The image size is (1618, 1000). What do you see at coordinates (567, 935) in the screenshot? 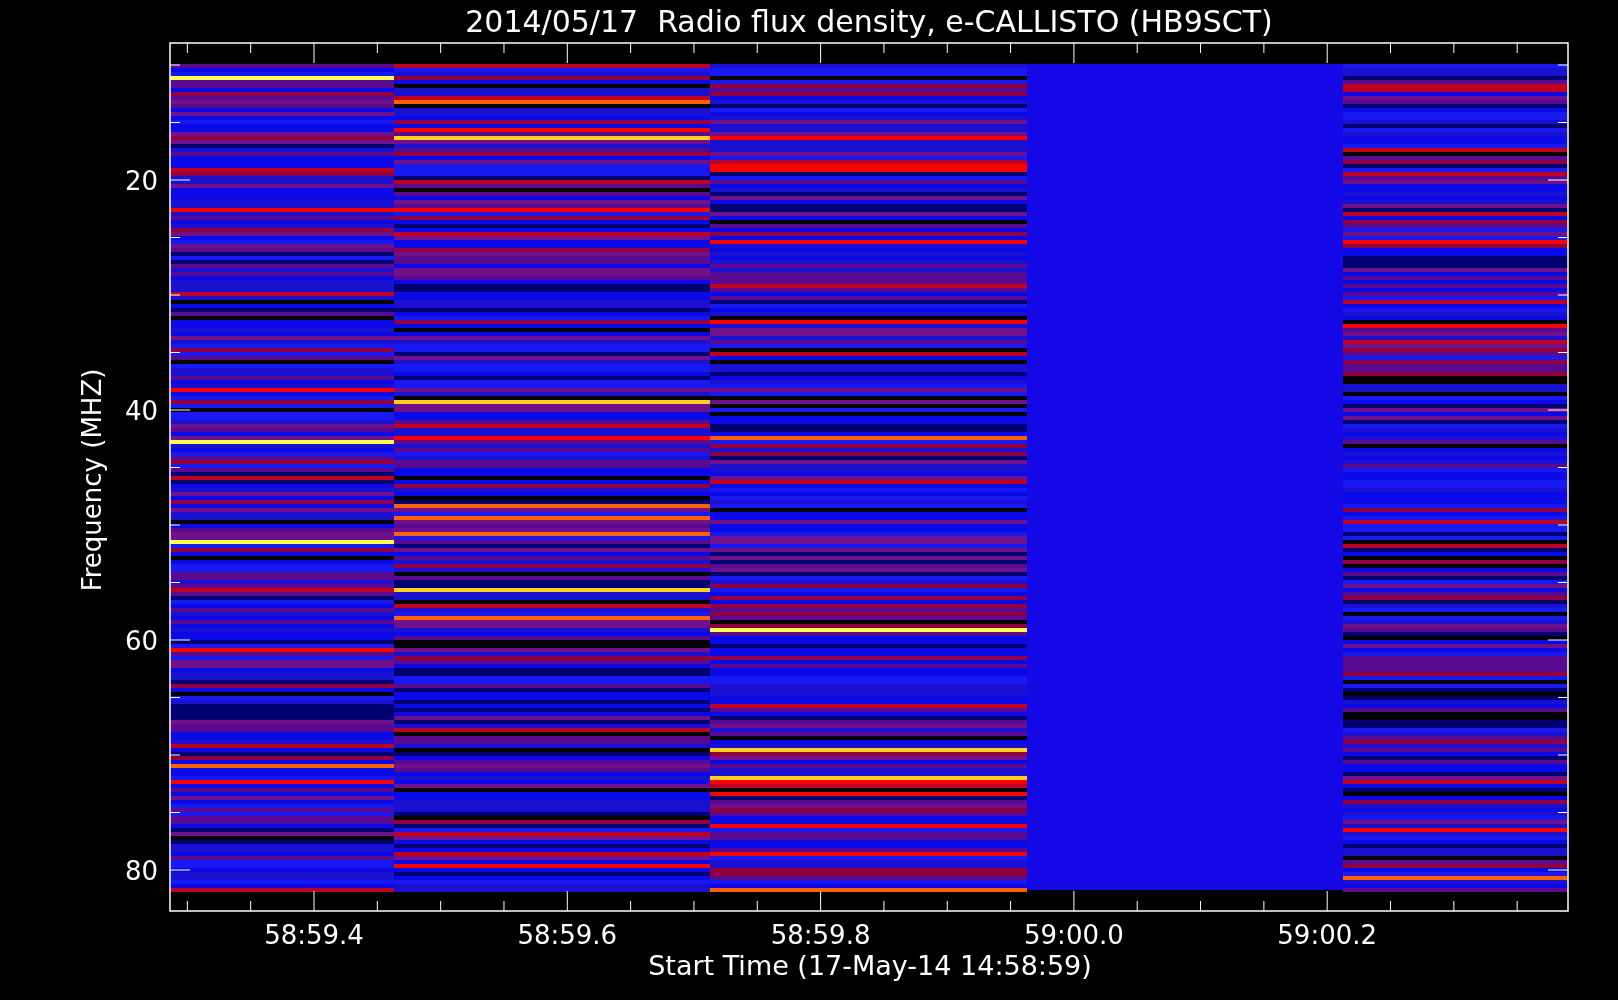
I see `x-tick-label: 58:59.6` at bounding box center [567, 935].